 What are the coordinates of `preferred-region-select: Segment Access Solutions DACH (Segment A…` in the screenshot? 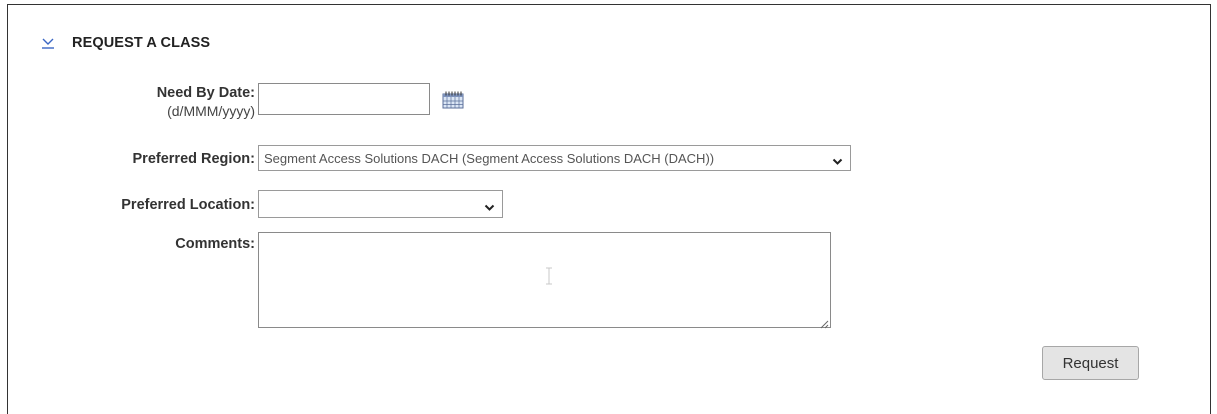 It's located at (554, 158).